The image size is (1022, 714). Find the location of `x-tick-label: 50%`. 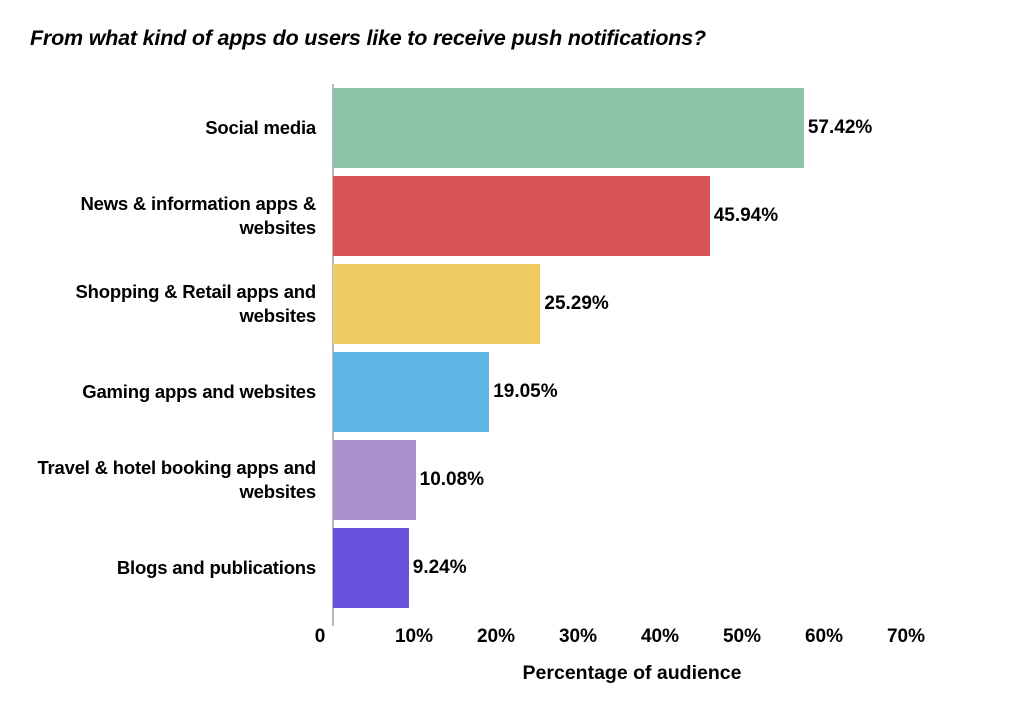

x-tick-label: 50% is located at coordinates (742, 636).